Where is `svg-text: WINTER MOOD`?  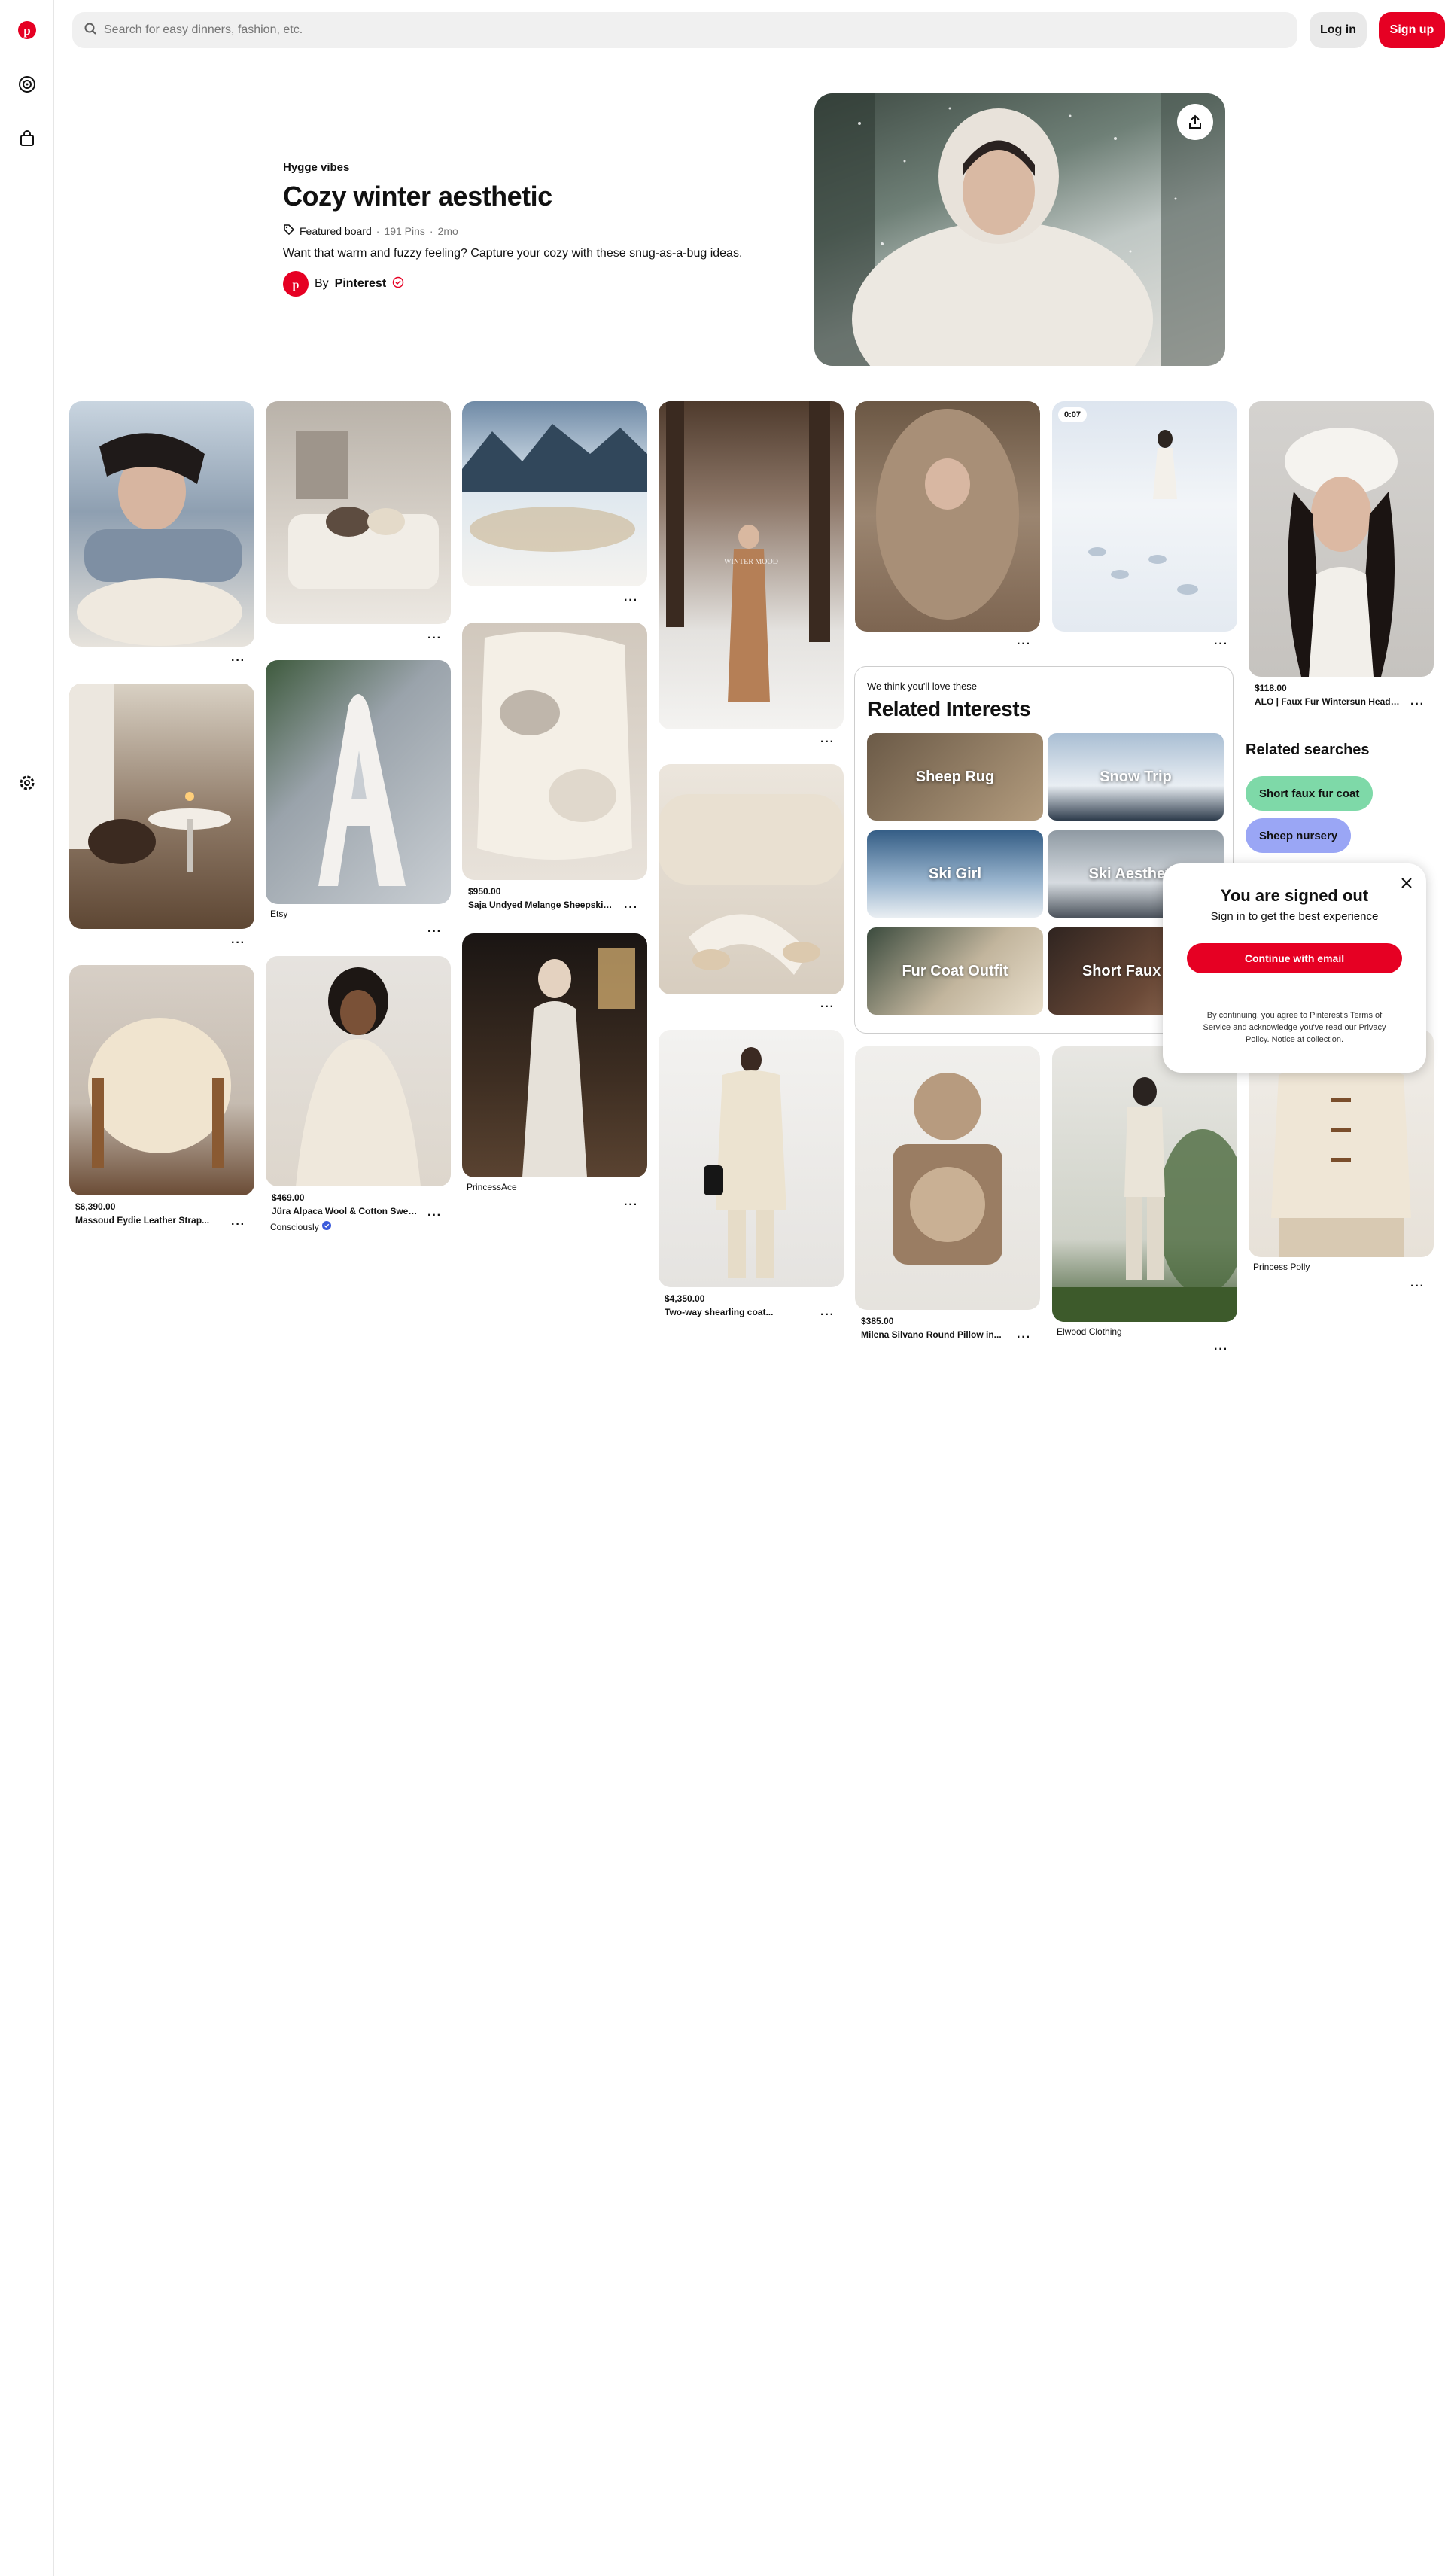 svg-text: WINTER MOOD is located at coordinates (751, 562).